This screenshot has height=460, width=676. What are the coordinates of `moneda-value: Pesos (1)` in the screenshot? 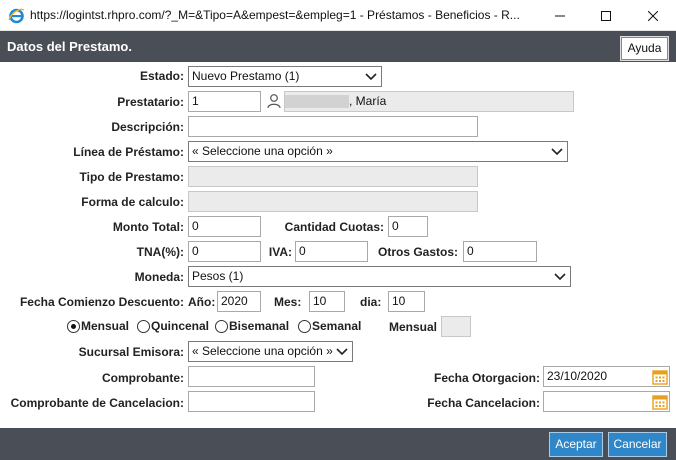 It's located at (218, 276).